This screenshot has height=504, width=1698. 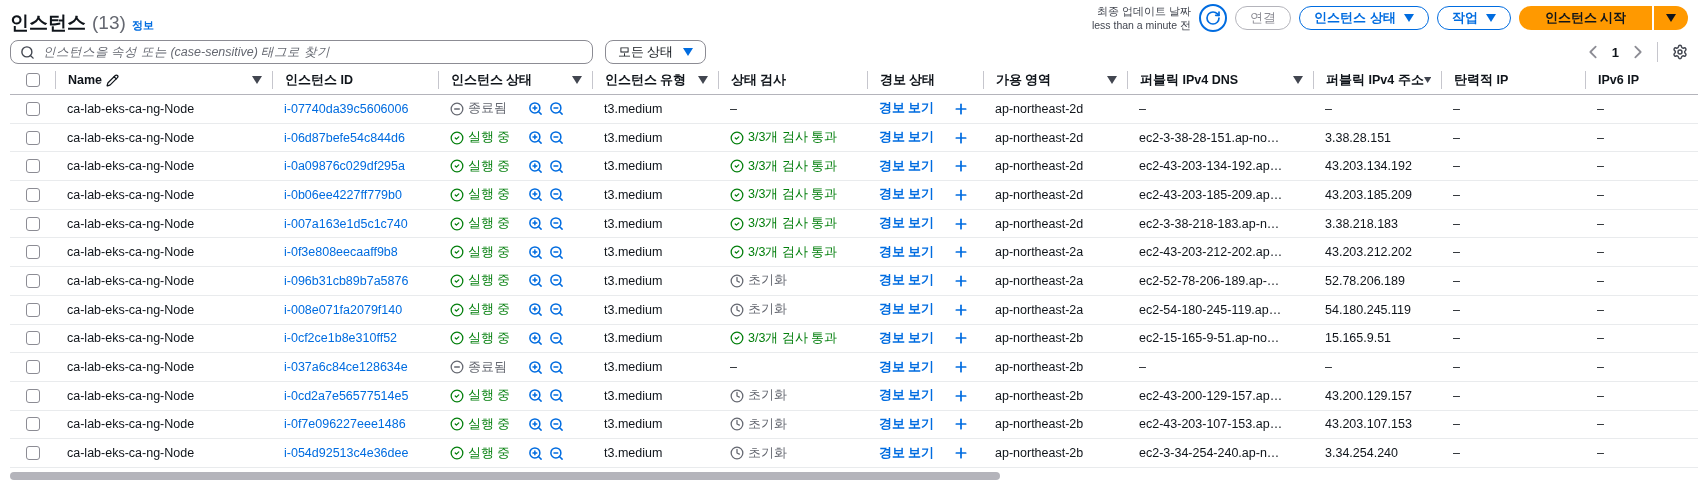 What do you see at coordinates (1513, 80) in the screenshot?
I see `column-header: 탄력적 IP` at bounding box center [1513, 80].